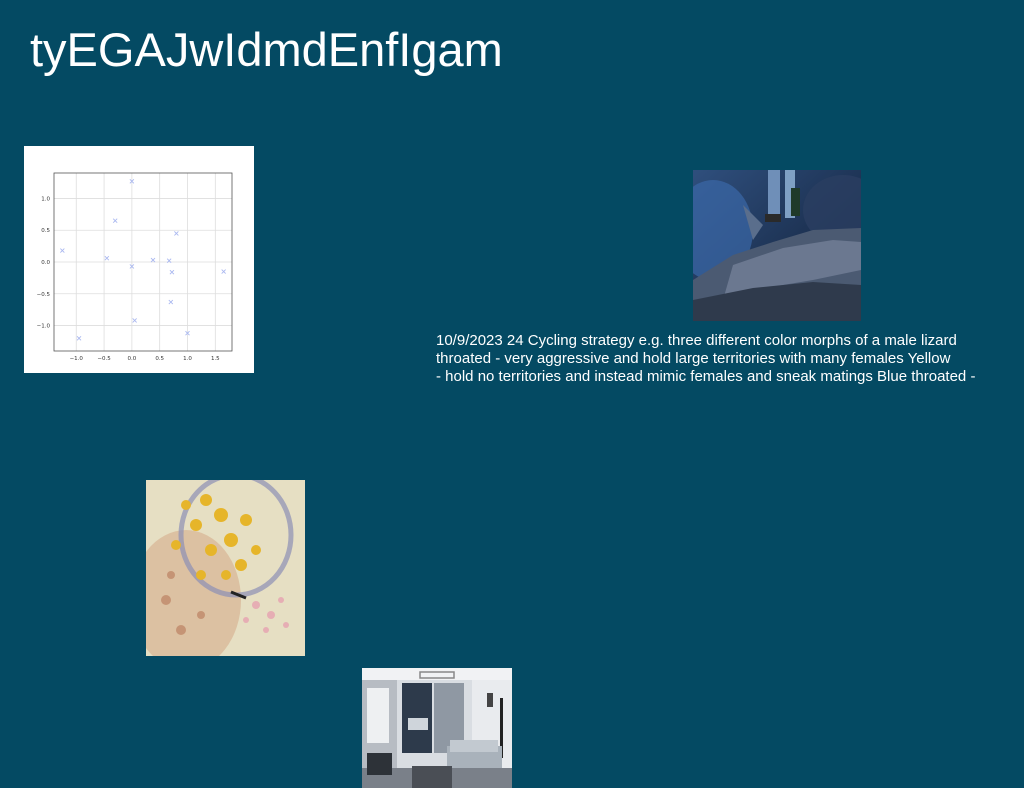 The height and width of the screenshot is (788, 1024). Describe the element at coordinates (77, 359) in the screenshot. I see `x-tick-label: −1.0` at that location.